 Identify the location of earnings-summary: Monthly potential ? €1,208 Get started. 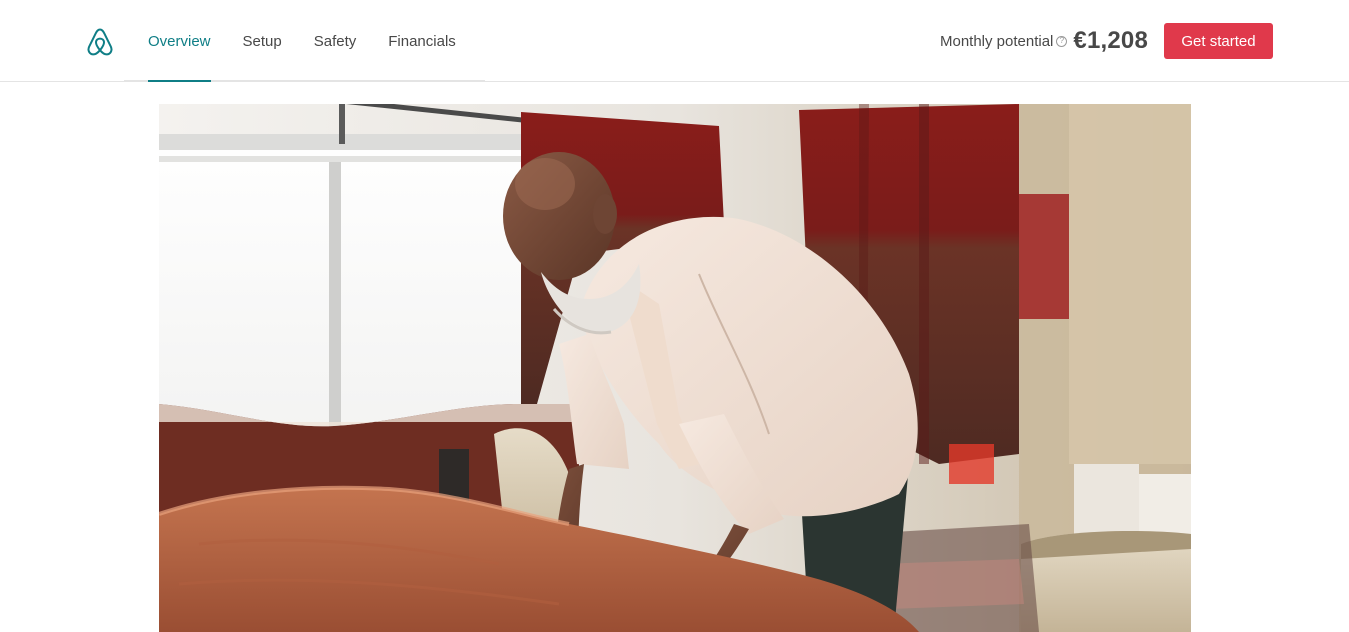
(1106, 41).